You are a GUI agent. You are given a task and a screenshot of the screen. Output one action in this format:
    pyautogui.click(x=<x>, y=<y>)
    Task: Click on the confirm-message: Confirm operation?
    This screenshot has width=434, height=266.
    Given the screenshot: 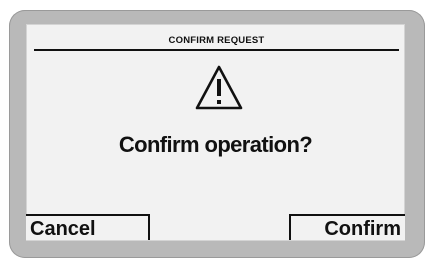 What is the action you would take?
    pyautogui.click(x=215, y=144)
    